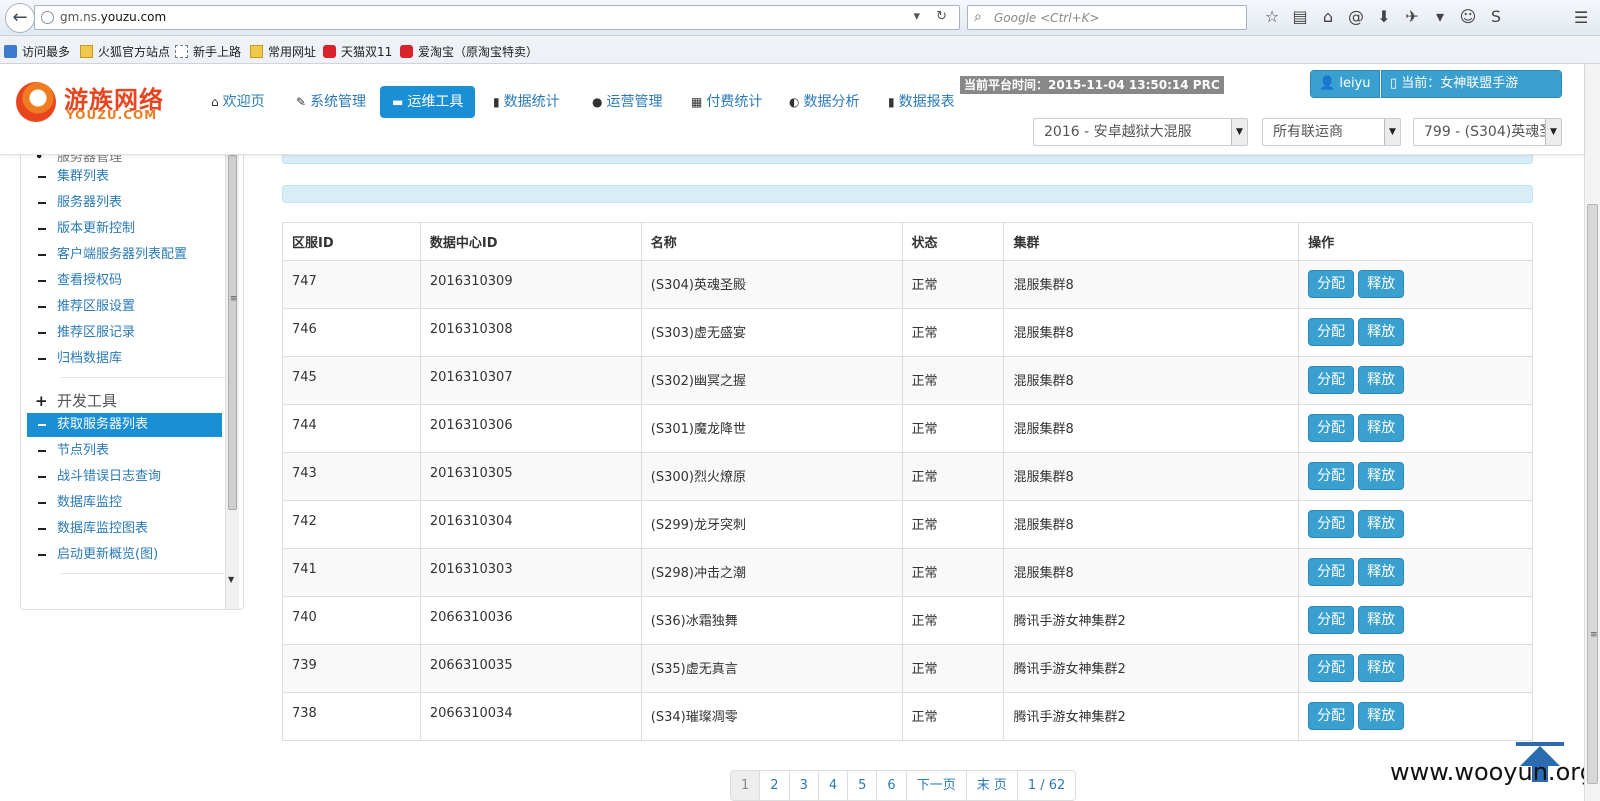 This screenshot has width=1600, height=801. I want to click on page-link-current: 1, so click(745, 785).